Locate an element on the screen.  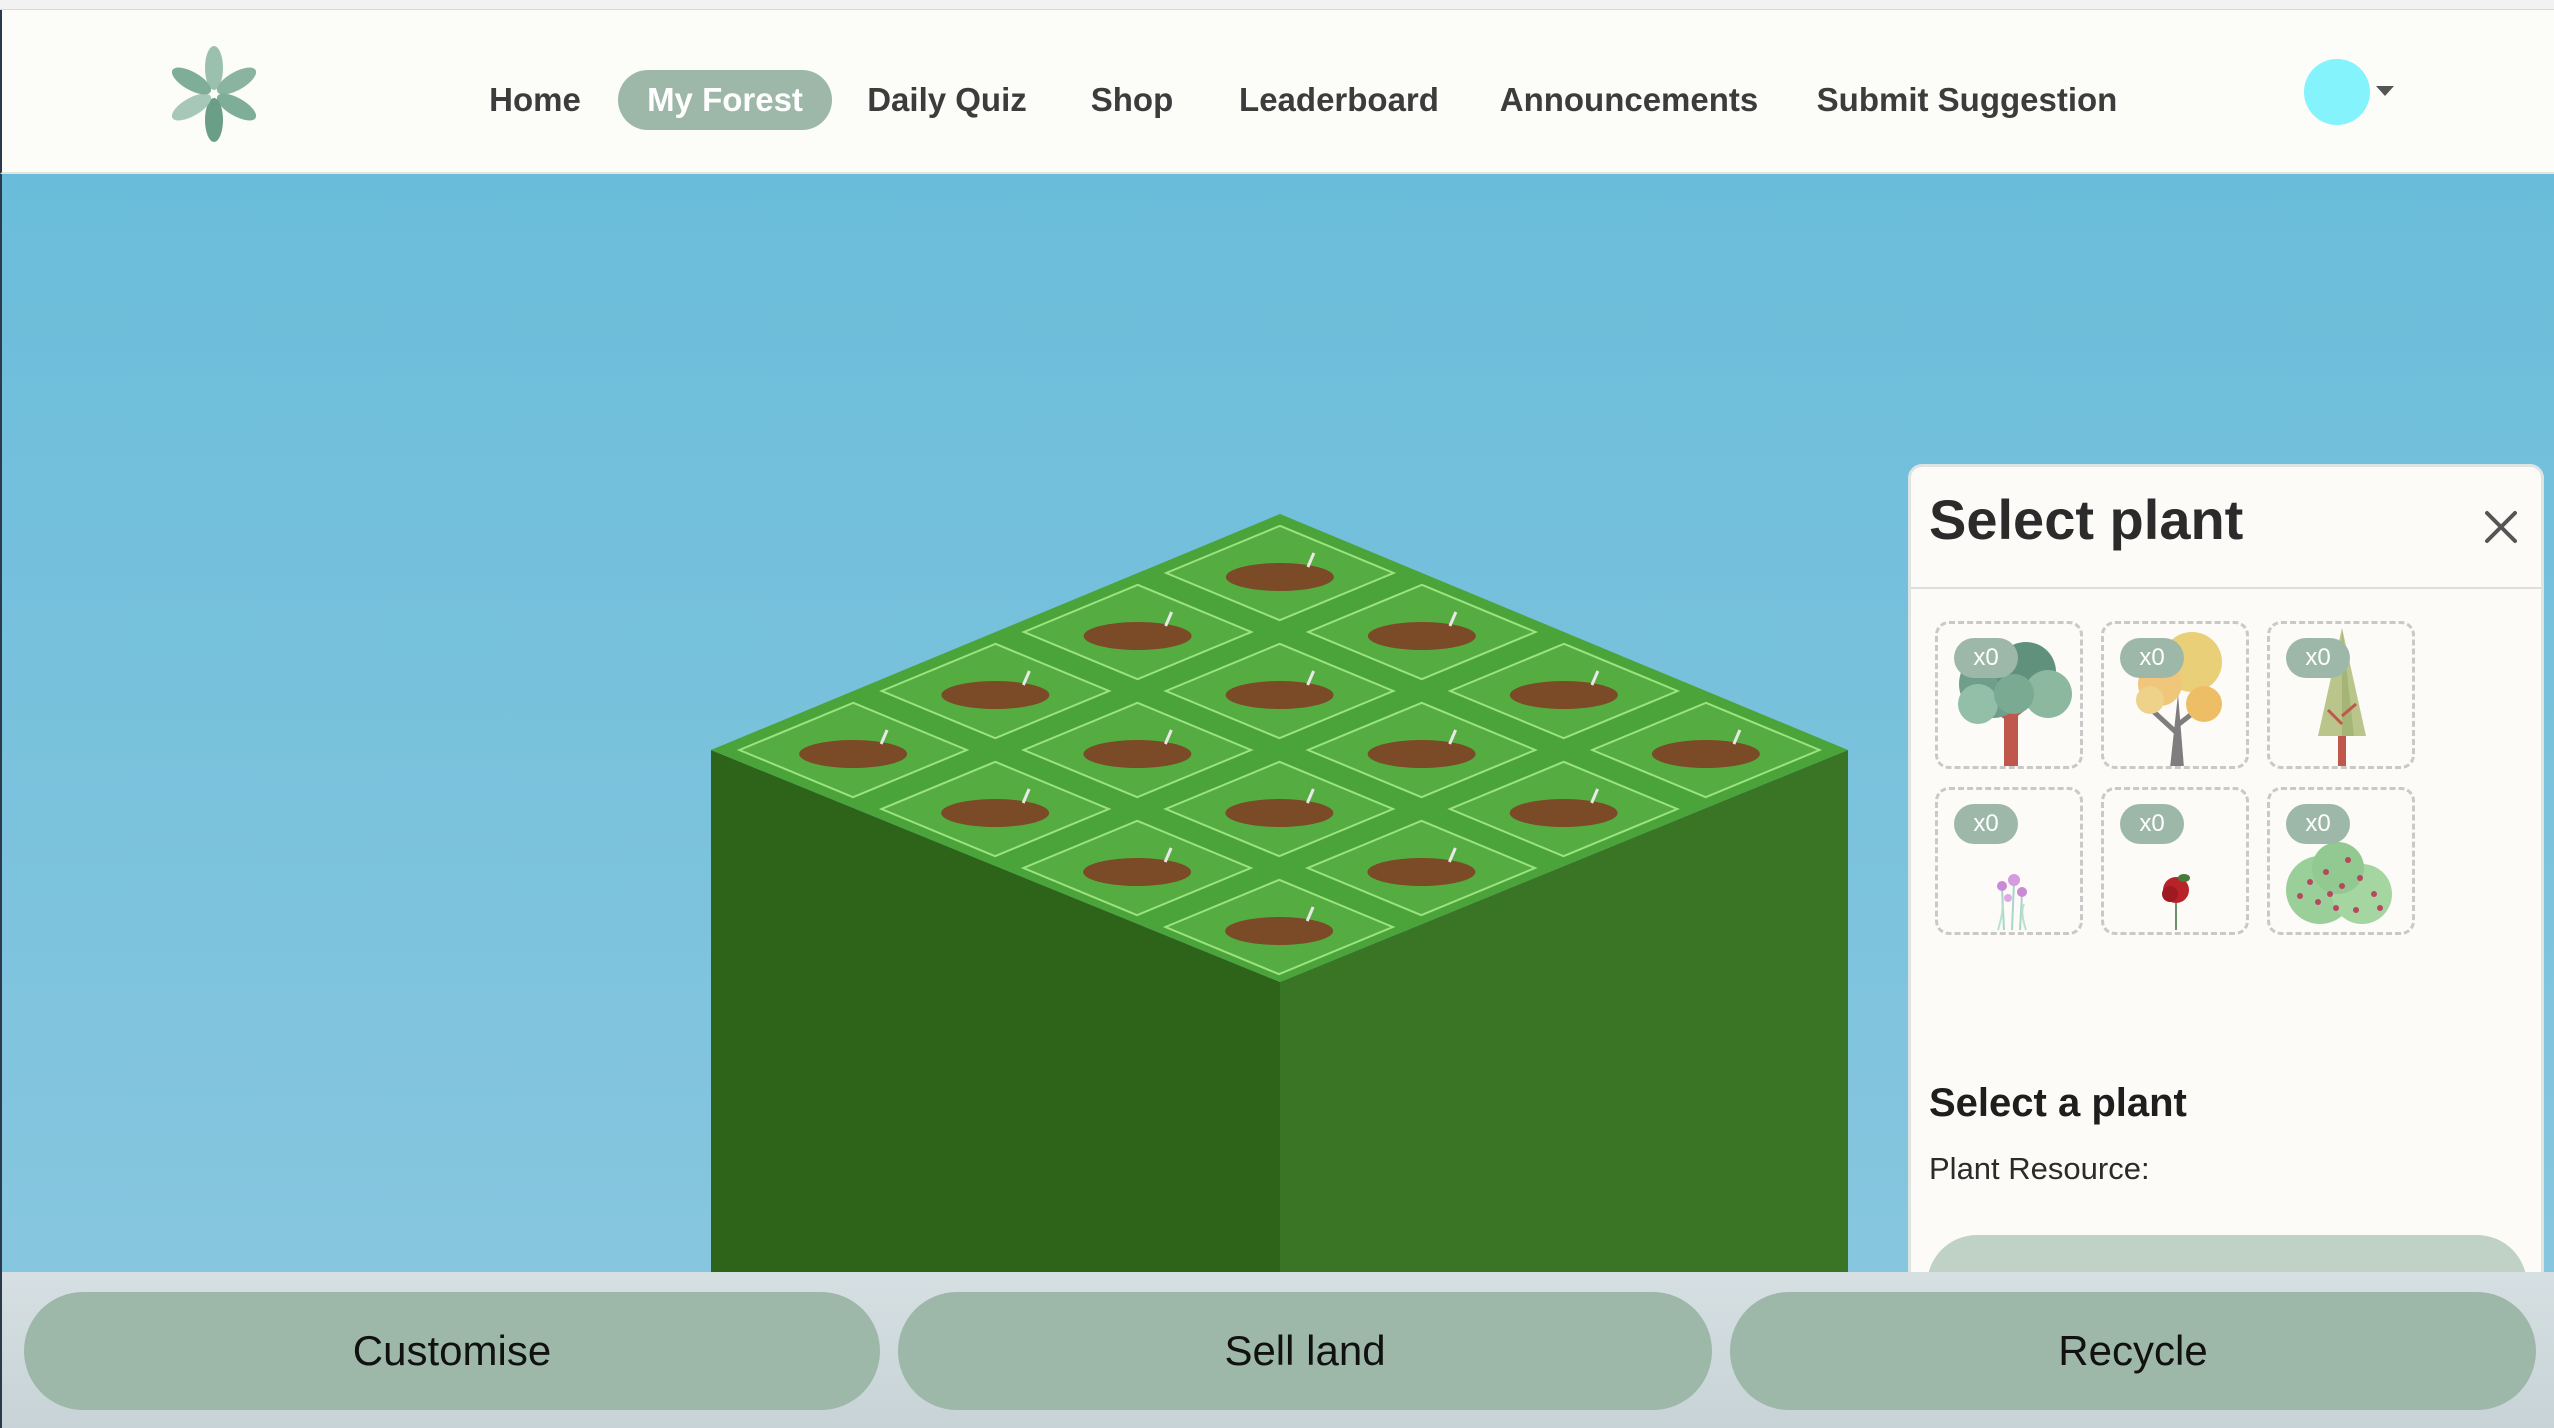
recycle-button: Recycle is located at coordinates (2133, 1351).